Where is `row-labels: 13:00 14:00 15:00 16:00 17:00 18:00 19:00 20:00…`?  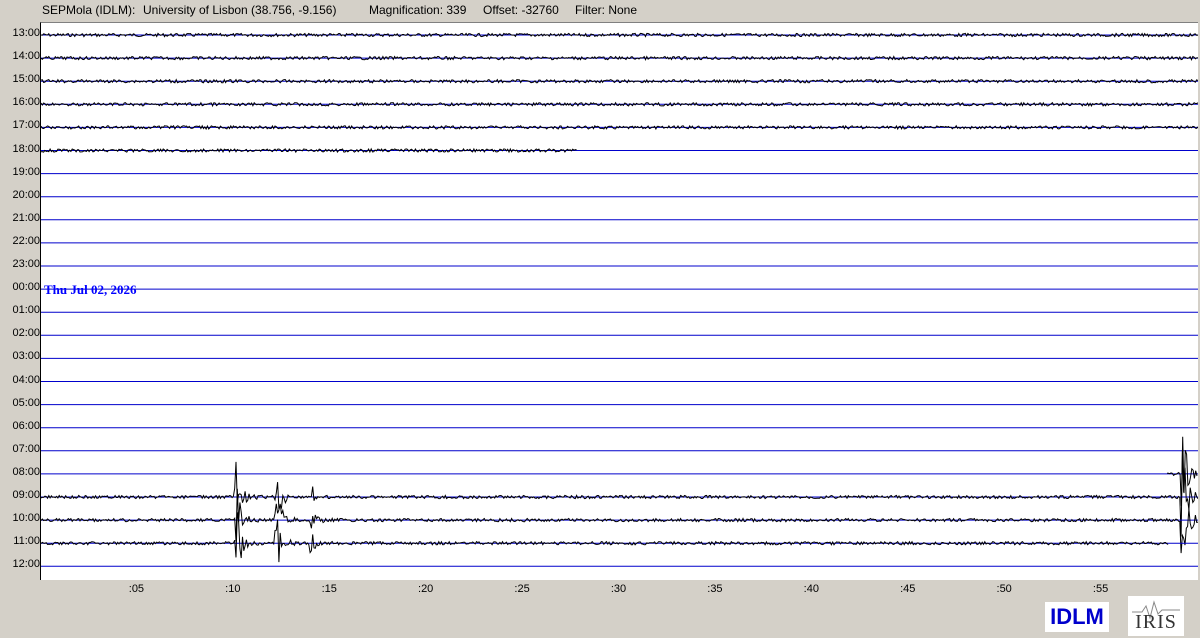 row-labels: 13:00 14:00 15:00 16:00 17:00 18:00 19:00 20:00… is located at coordinates (20, 300).